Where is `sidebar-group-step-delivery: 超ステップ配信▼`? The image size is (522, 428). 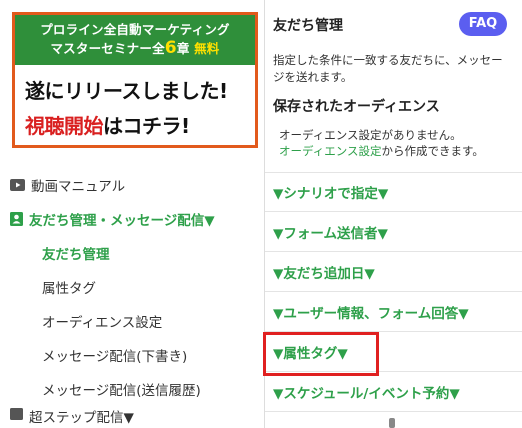
sidebar-group-step-delivery: 超ステップ配信▼ is located at coordinates (132, 416).